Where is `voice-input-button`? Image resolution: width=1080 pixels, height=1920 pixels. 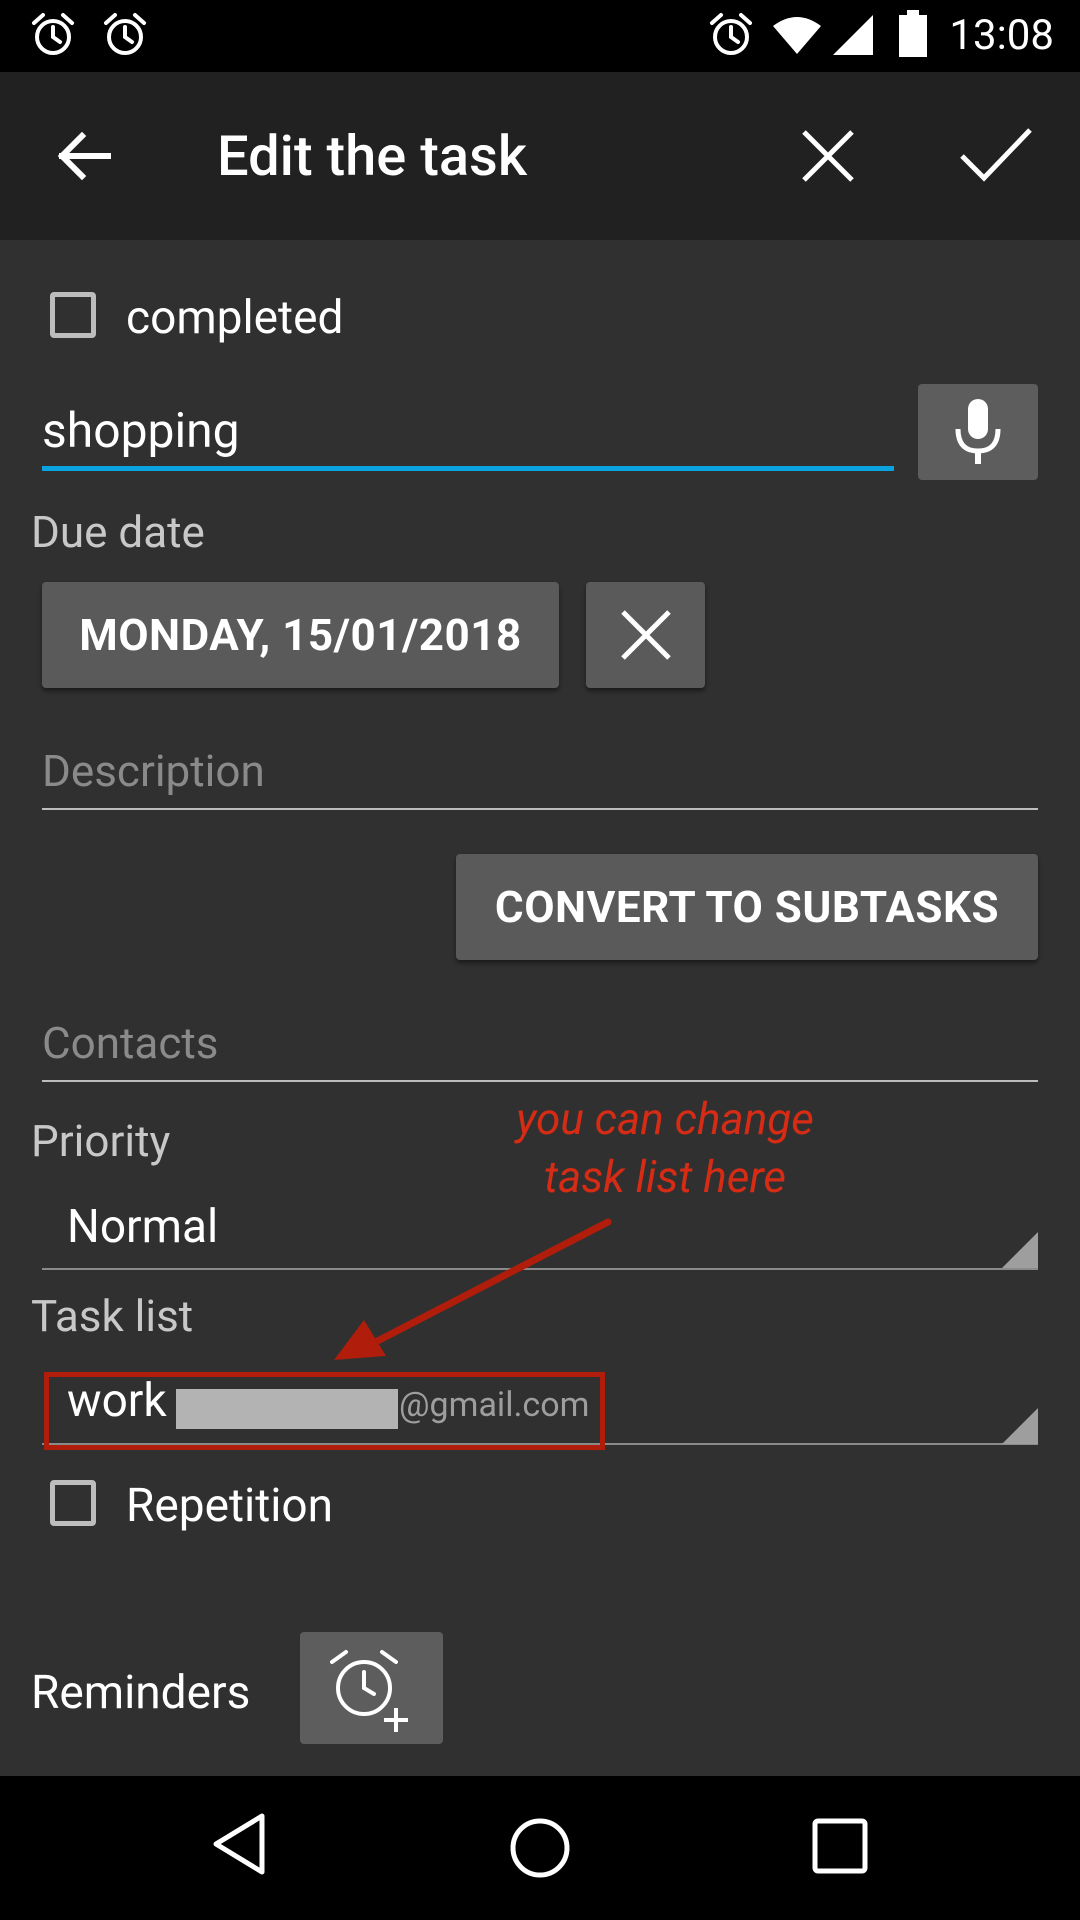 voice-input-button is located at coordinates (978, 432).